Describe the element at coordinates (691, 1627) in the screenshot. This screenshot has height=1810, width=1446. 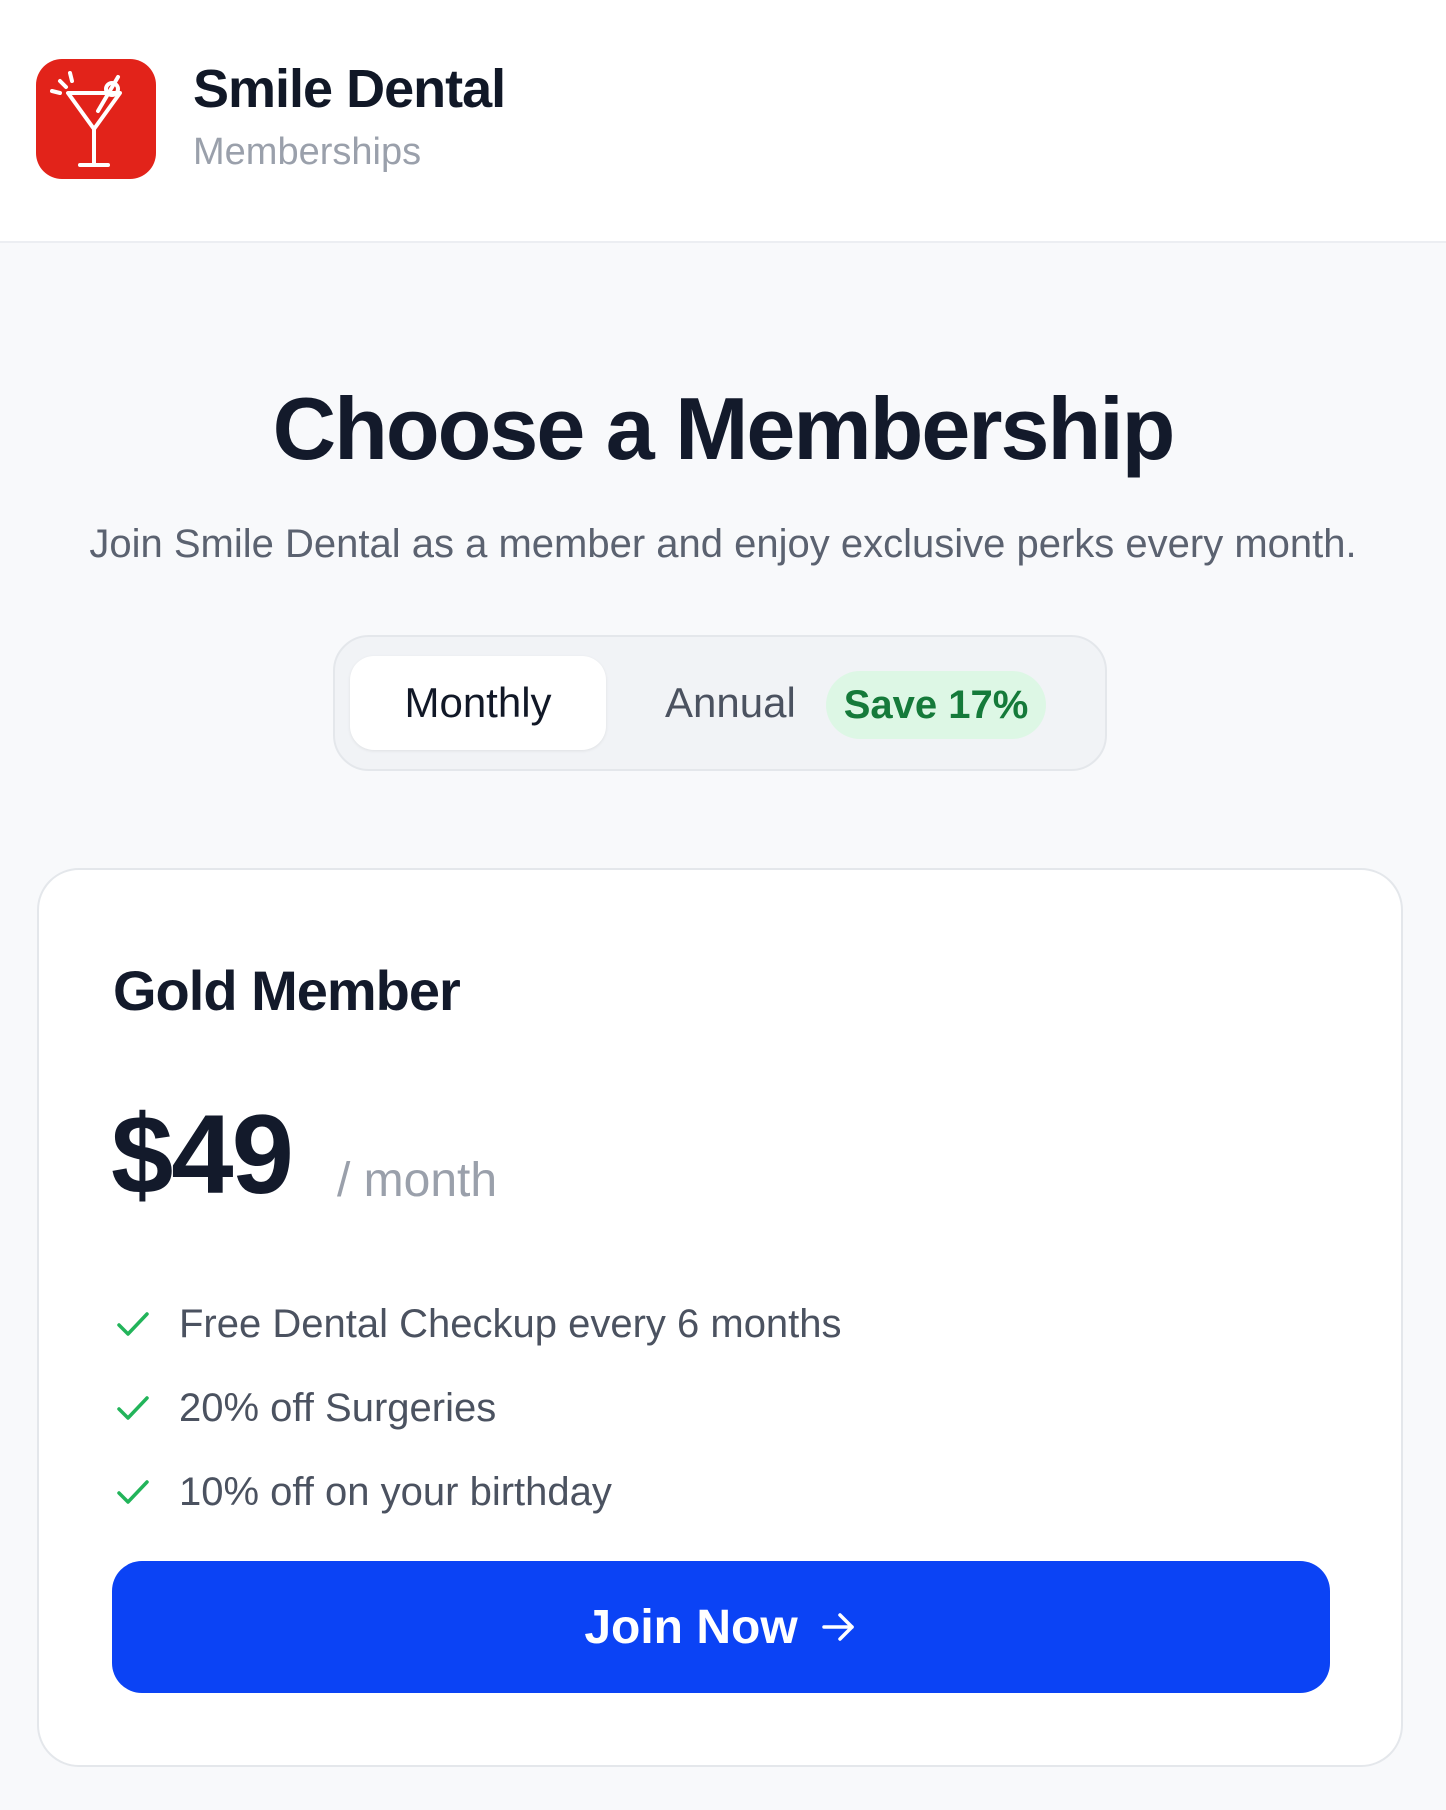
I see `join-now-label: Join Now` at that location.